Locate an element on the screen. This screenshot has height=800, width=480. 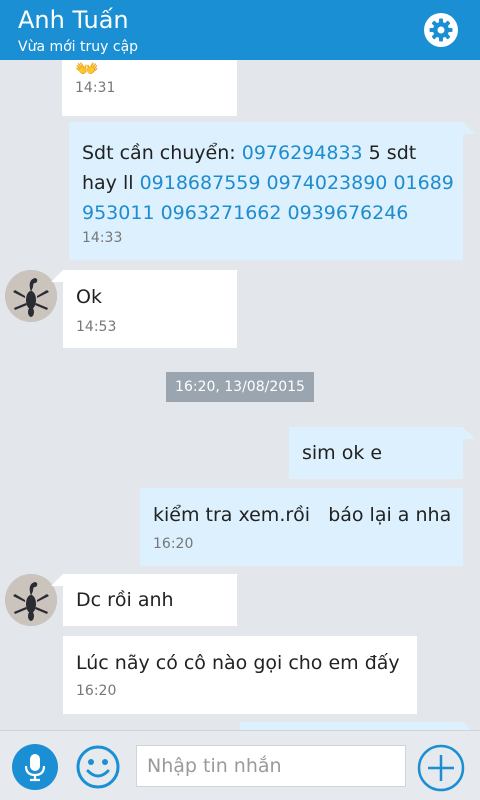
message-text: sim ok e is located at coordinates (342, 453).